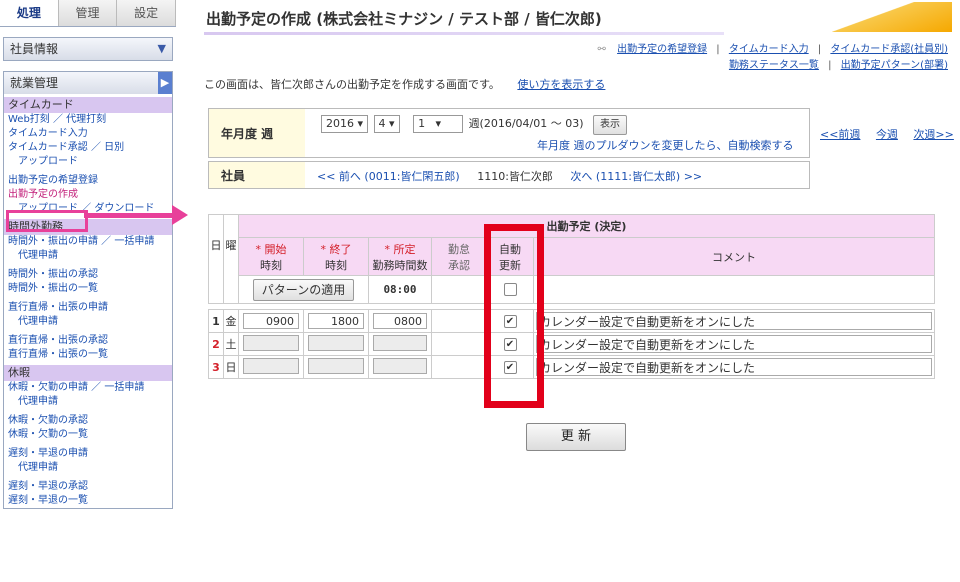 This screenshot has height=582, width=960. I want to click on work-mgmt-header: 就業管理 ▶, so click(88, 83).